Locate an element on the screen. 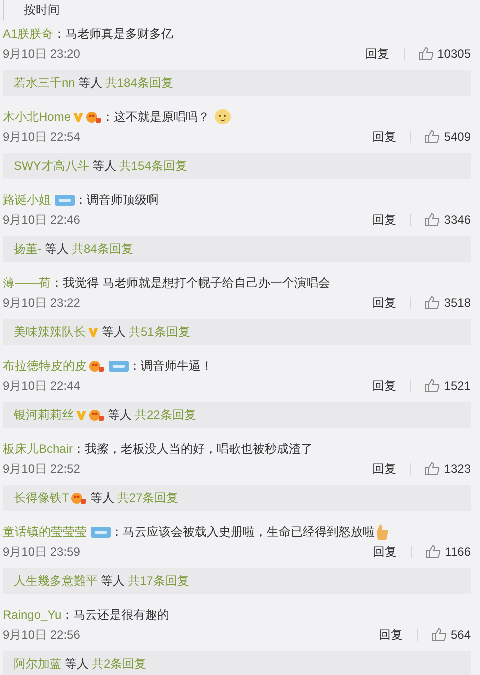  comment-date: 9月10日 22:52 is located at coordinates (41, 469).